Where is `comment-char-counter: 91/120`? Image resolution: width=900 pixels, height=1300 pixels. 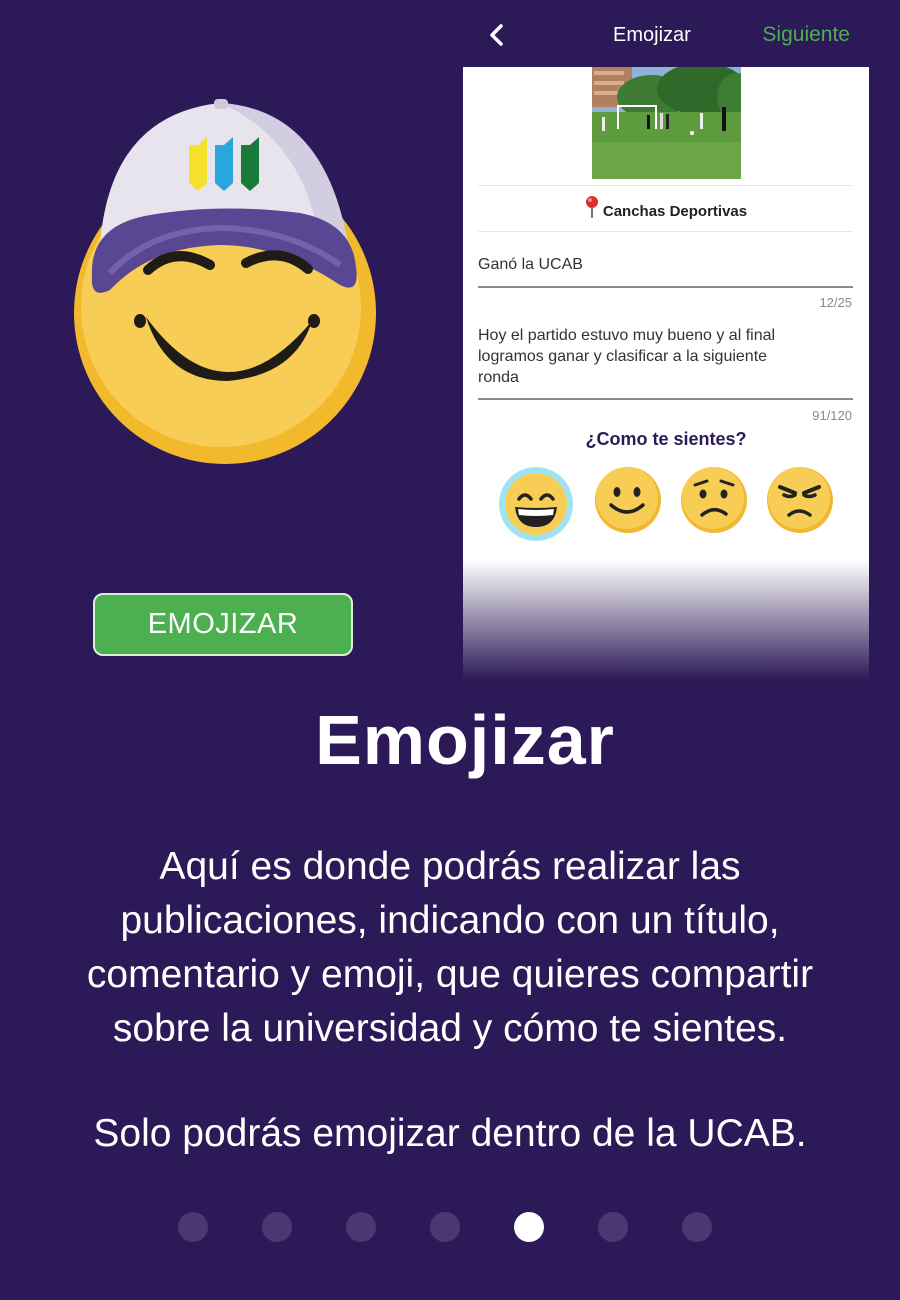 comment-char-counter: 91/120 is located at coordinates (832, 415).